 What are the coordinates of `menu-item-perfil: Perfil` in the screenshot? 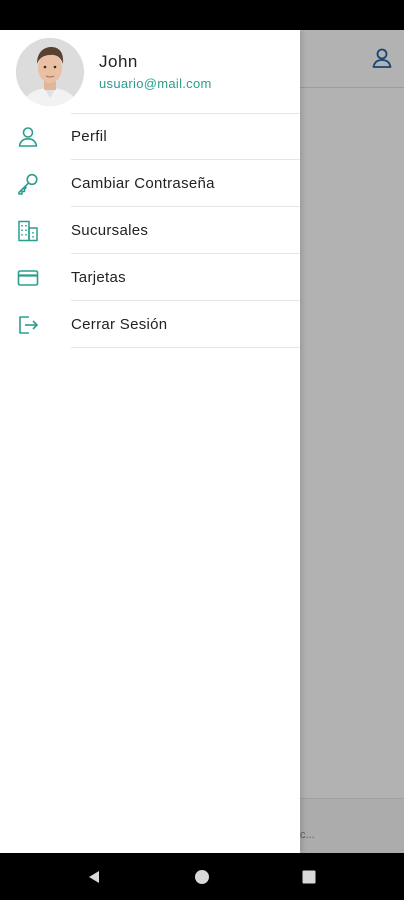 It's located at (150, 136).